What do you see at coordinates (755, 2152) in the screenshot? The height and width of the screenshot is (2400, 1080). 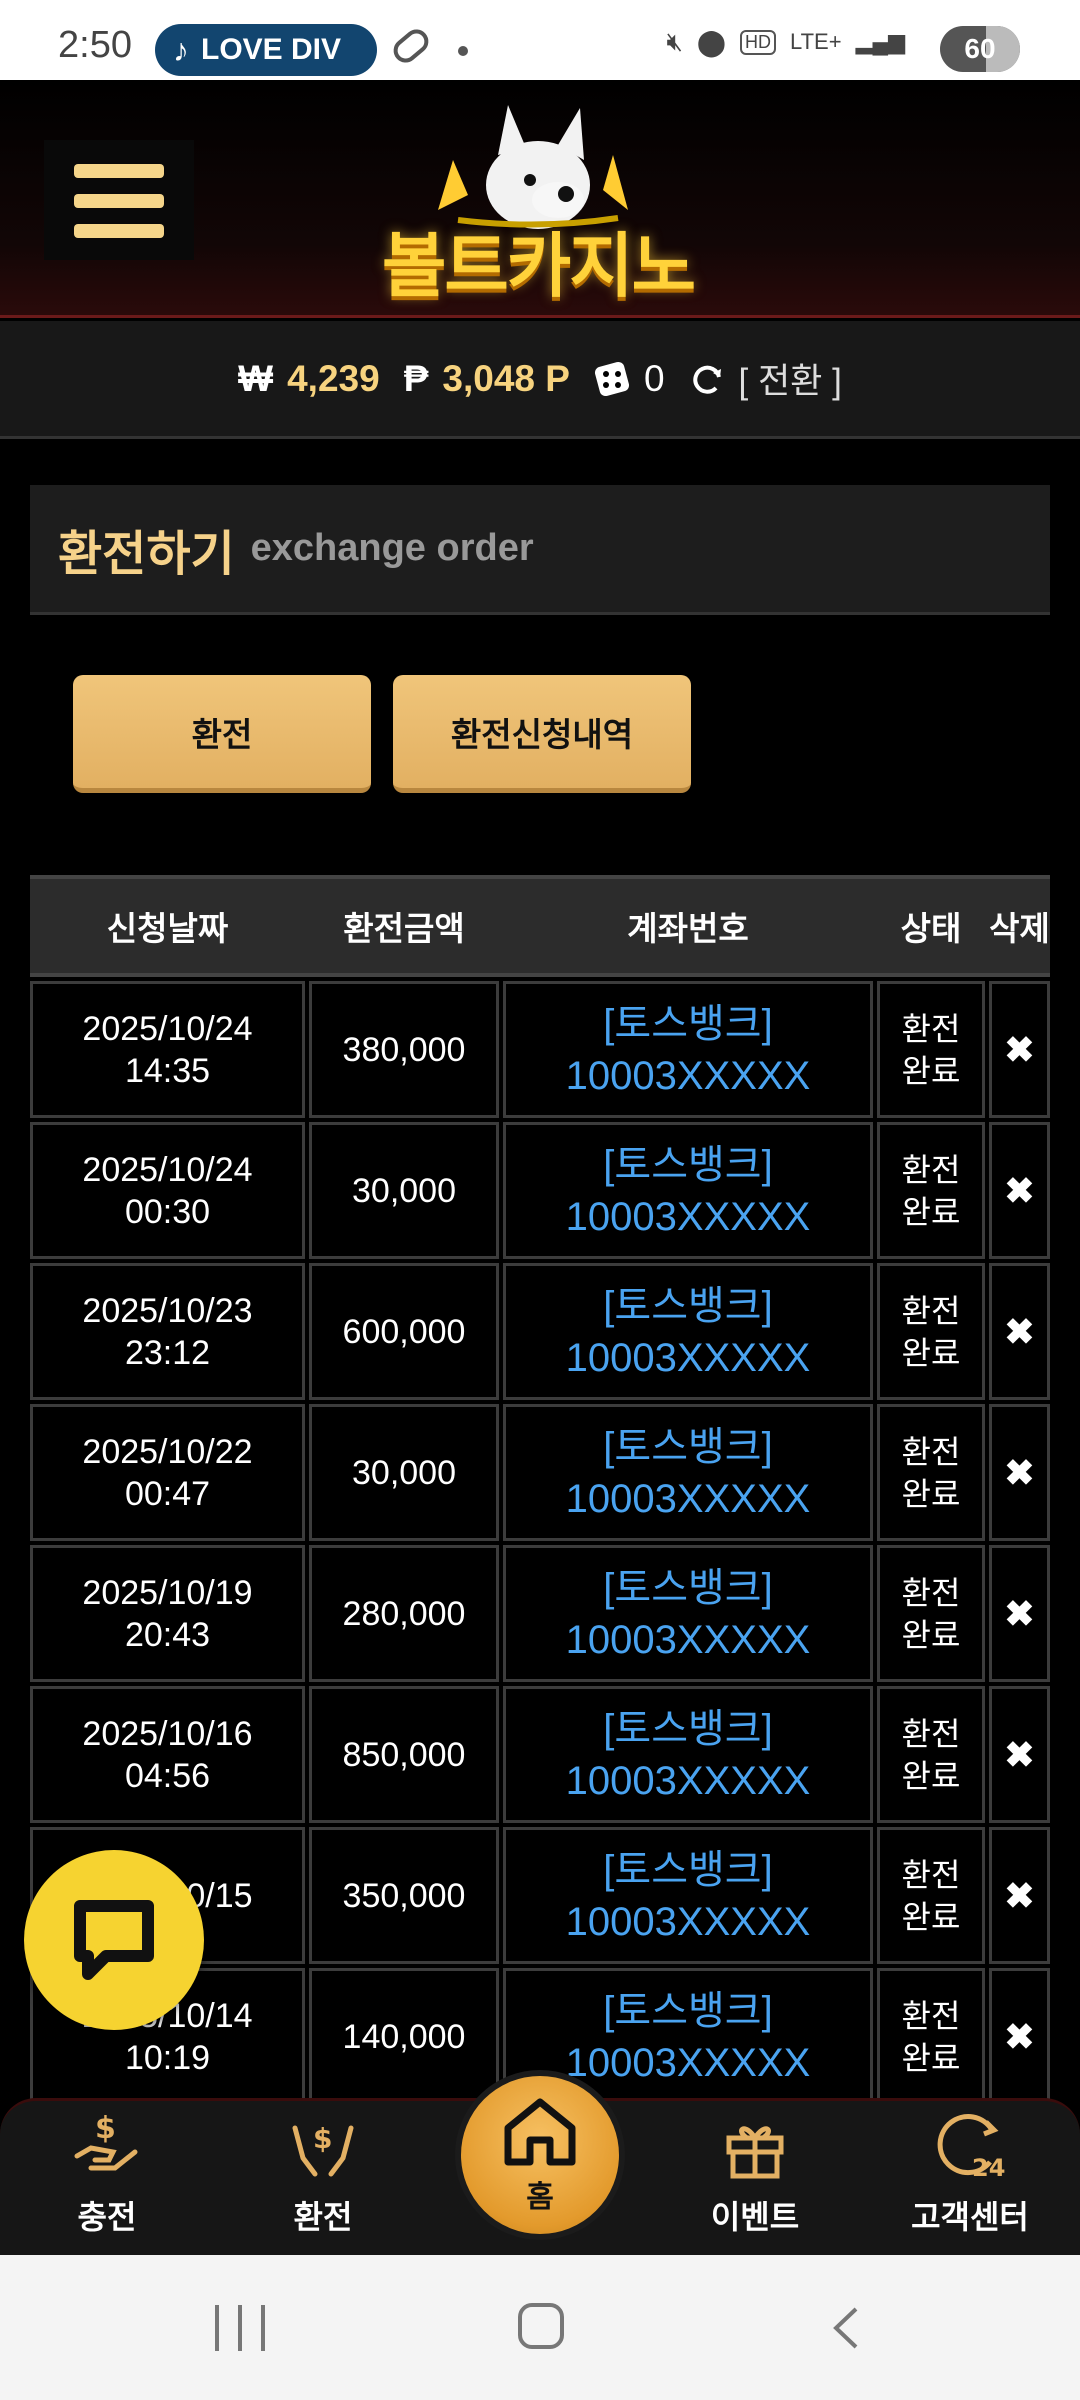 I see `gift-icon` at bounding box center [755, 2152].